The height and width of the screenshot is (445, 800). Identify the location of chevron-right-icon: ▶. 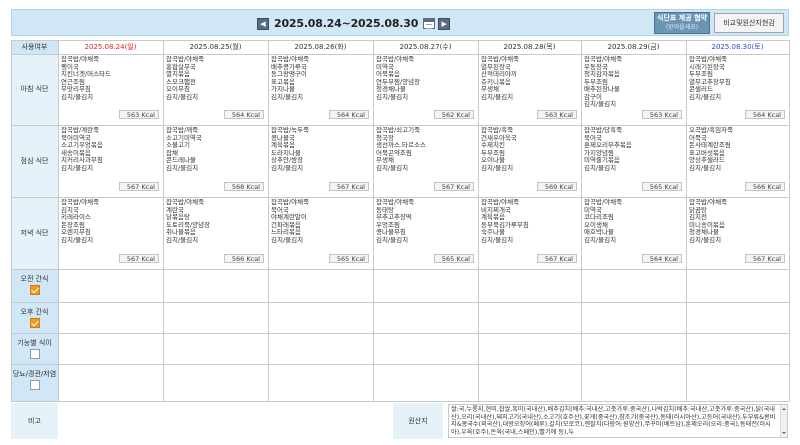
(444, 23).